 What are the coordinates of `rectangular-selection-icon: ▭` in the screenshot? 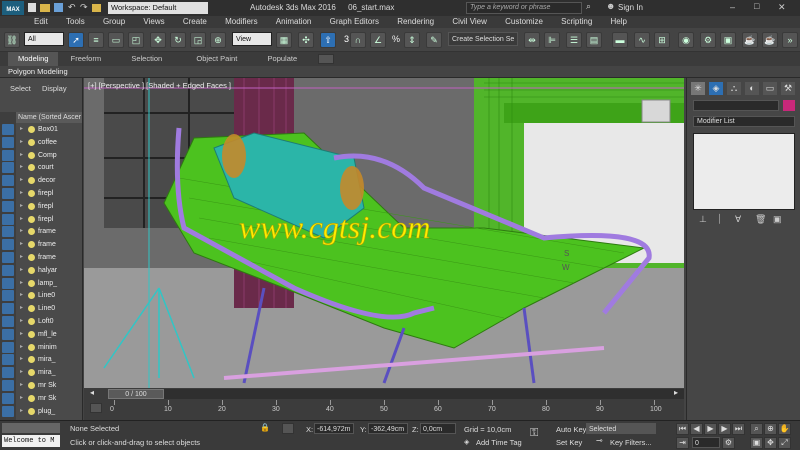 It's located at (116, 40).